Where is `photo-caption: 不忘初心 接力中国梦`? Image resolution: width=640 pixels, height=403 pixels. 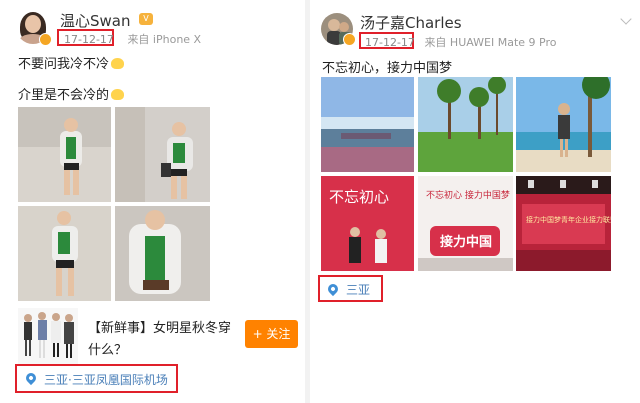 photo-caption: 不忘初心 接力中国梦 is located at coordinates (468, 195).